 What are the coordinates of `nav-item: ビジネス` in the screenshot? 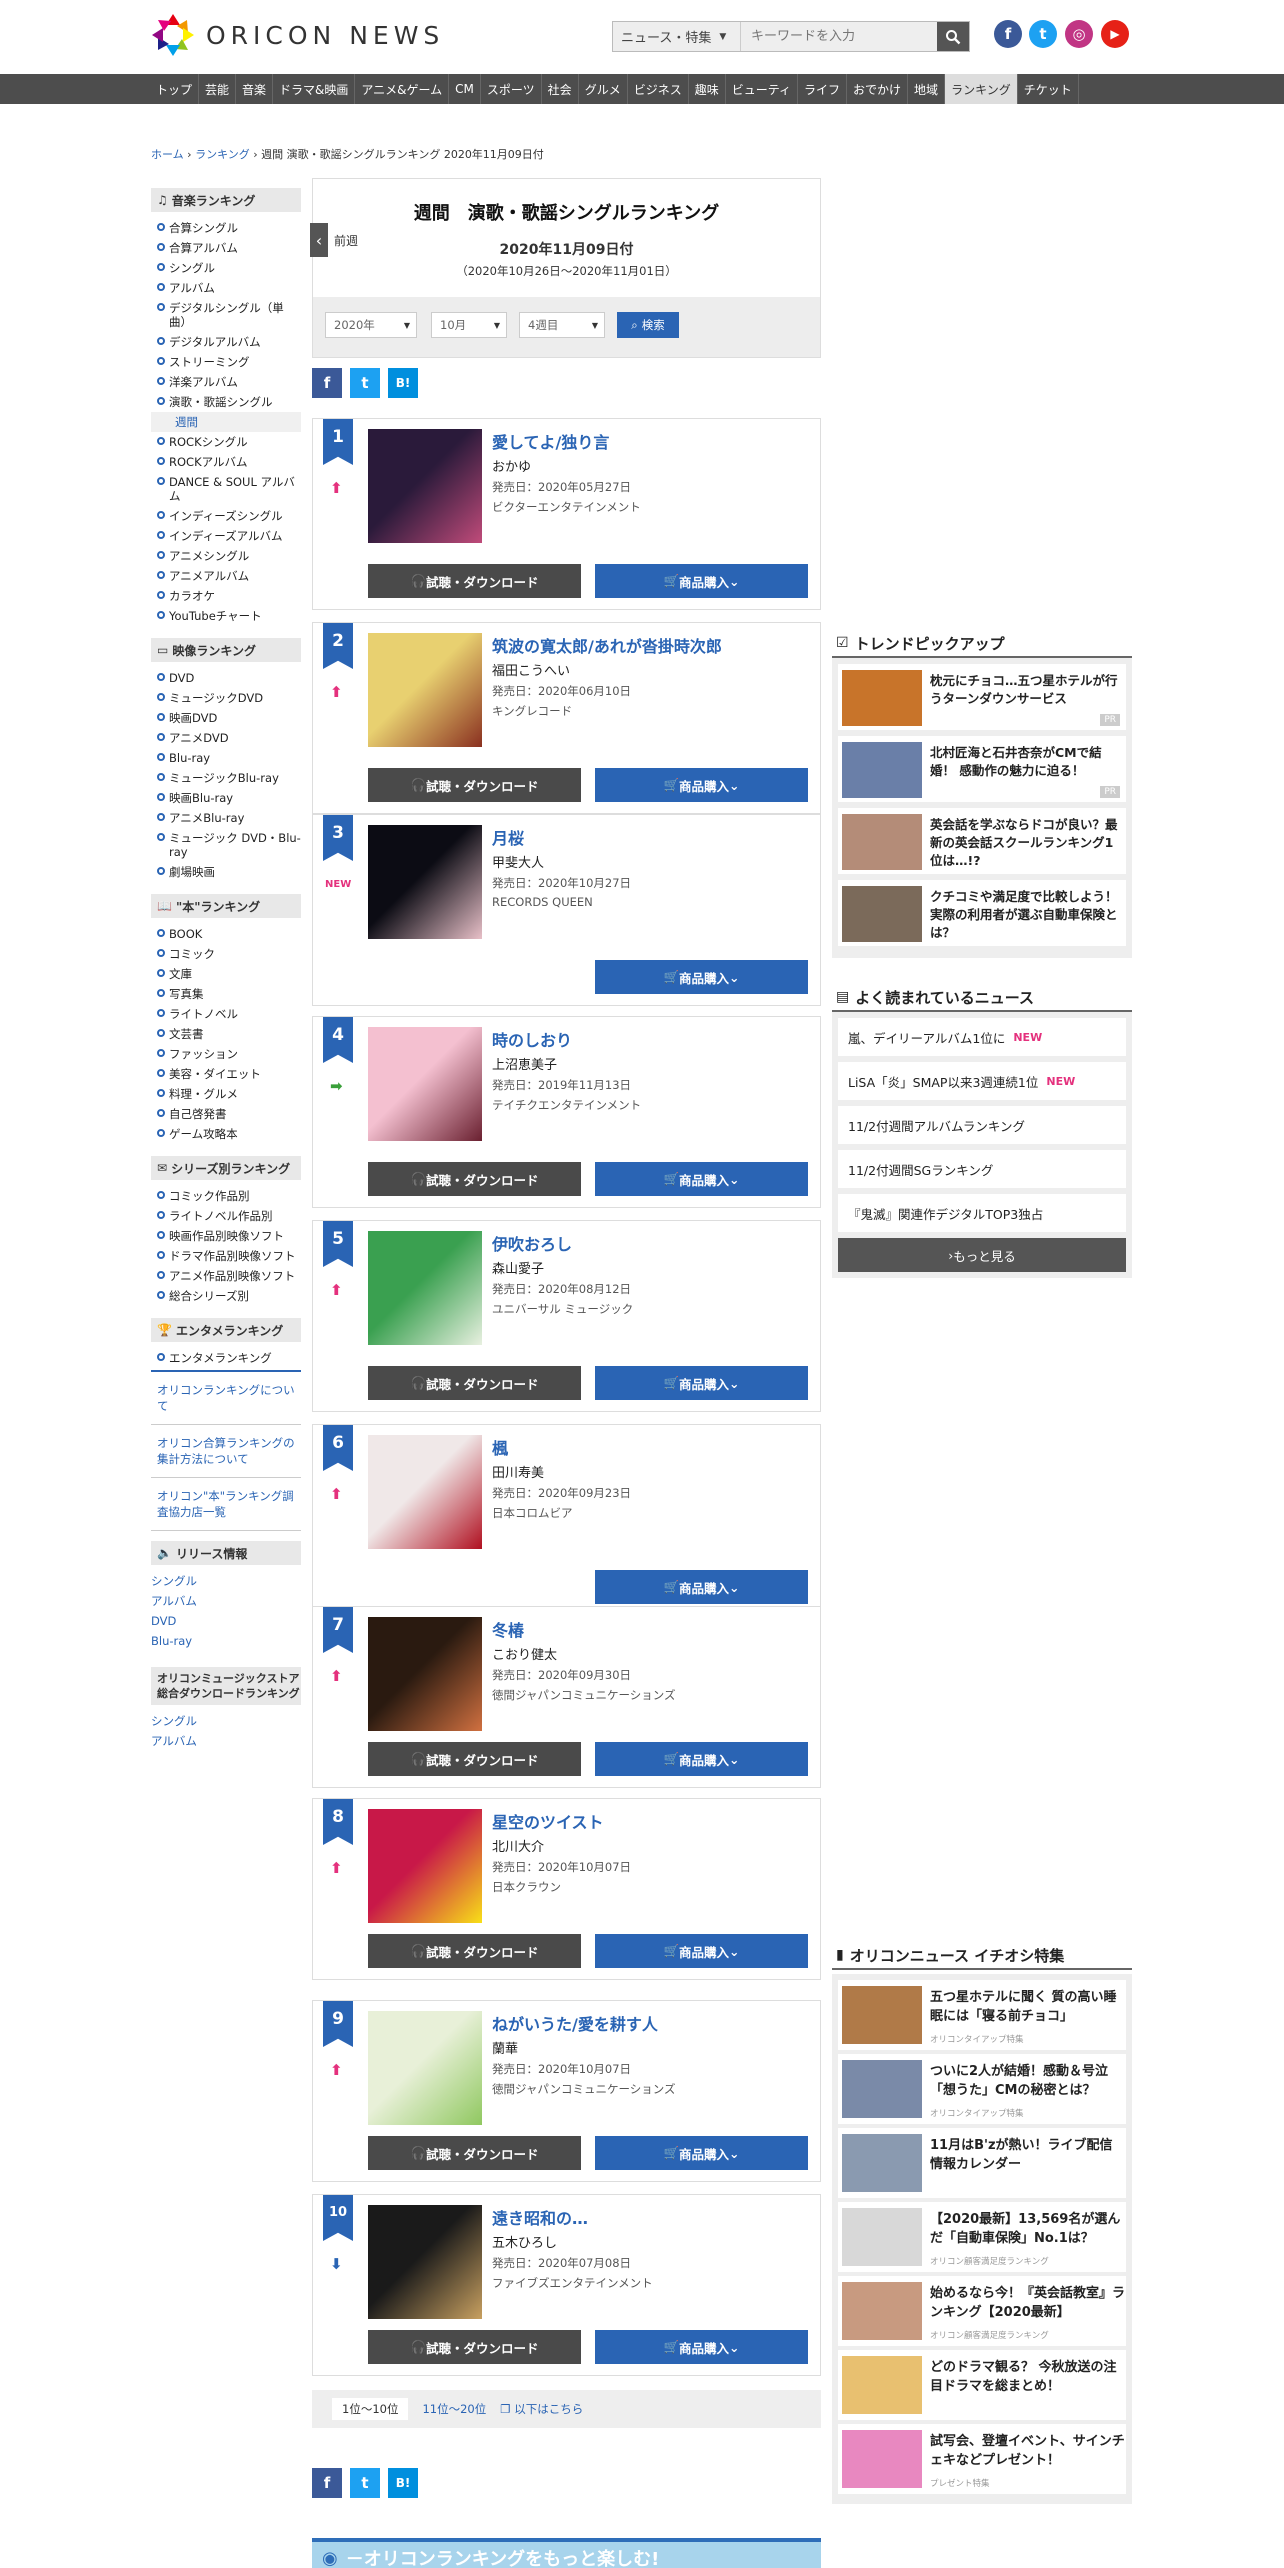 It's located at (658, 89).